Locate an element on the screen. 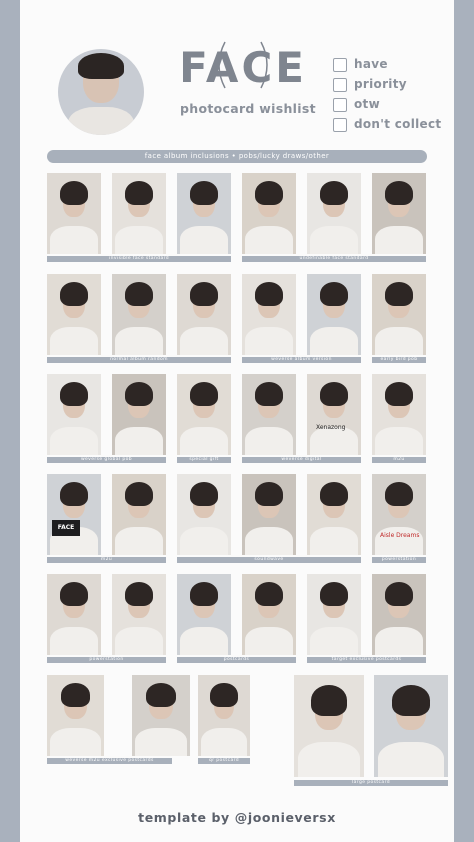  section-label-text: target exclusive postcards is located at coordinates (366, 659).